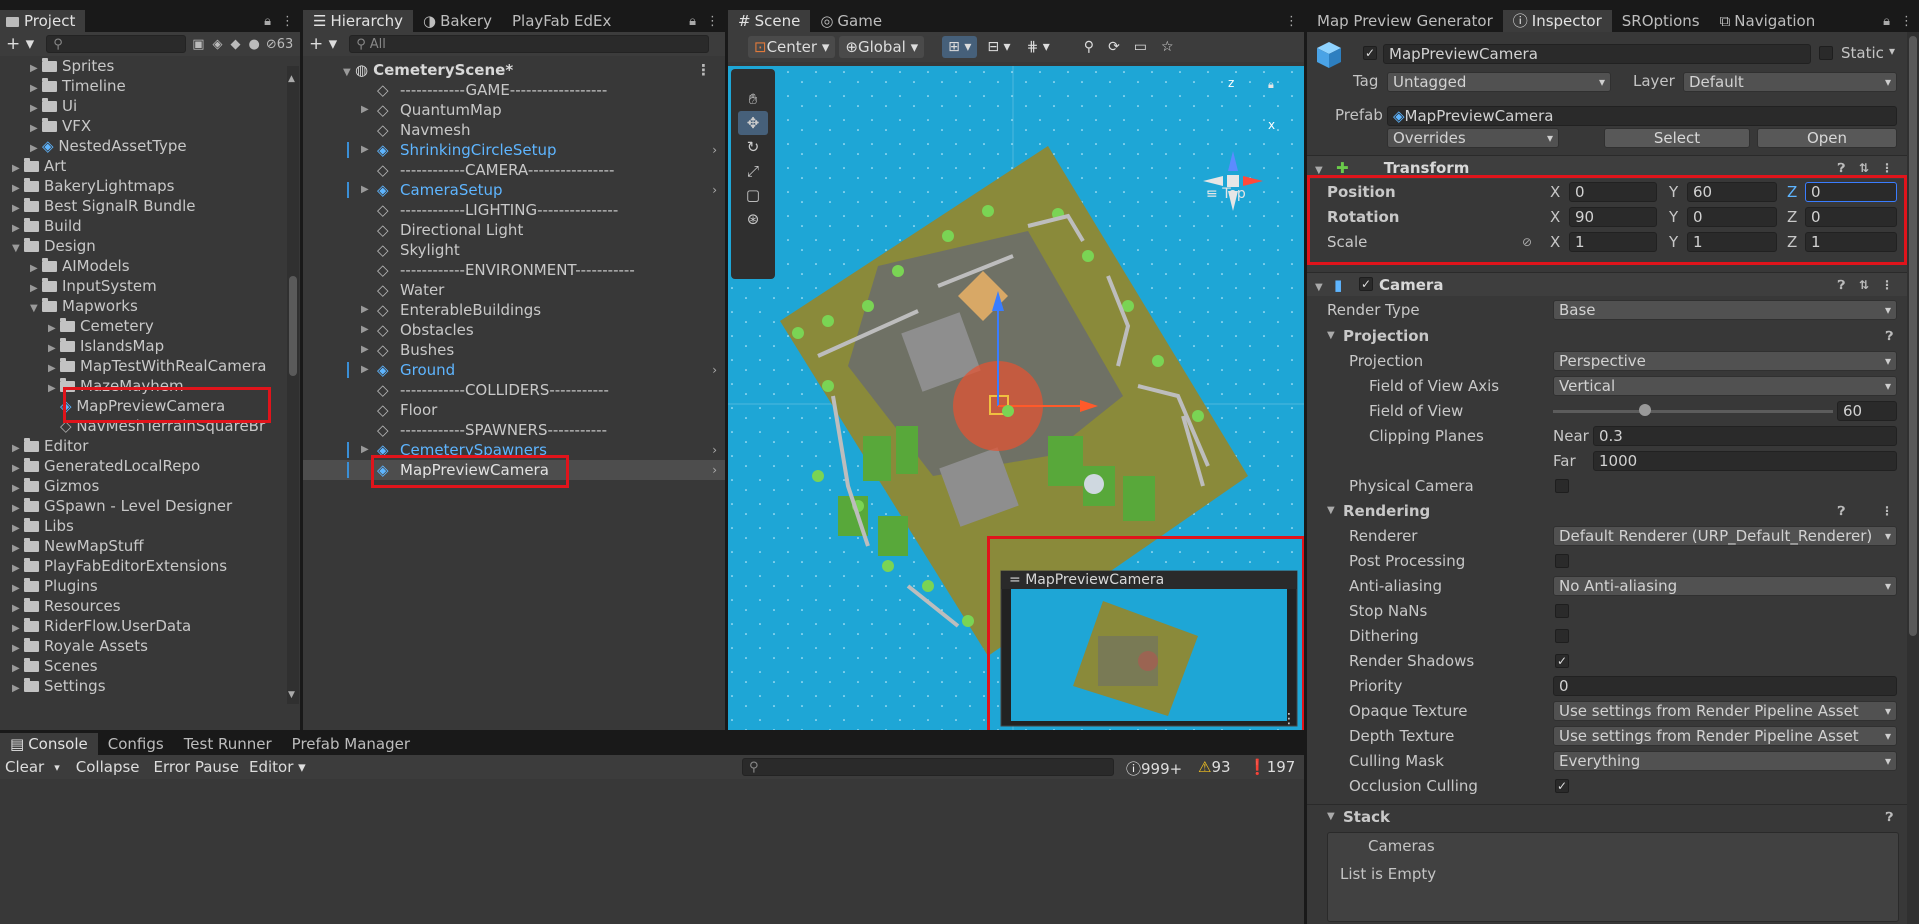 This screenshot has height=924, width=1919. What do you see at coordinates (753, 219) in the screenshot?
I see `transform-tool-icon: ⊛` at bounding box center [753, 219].